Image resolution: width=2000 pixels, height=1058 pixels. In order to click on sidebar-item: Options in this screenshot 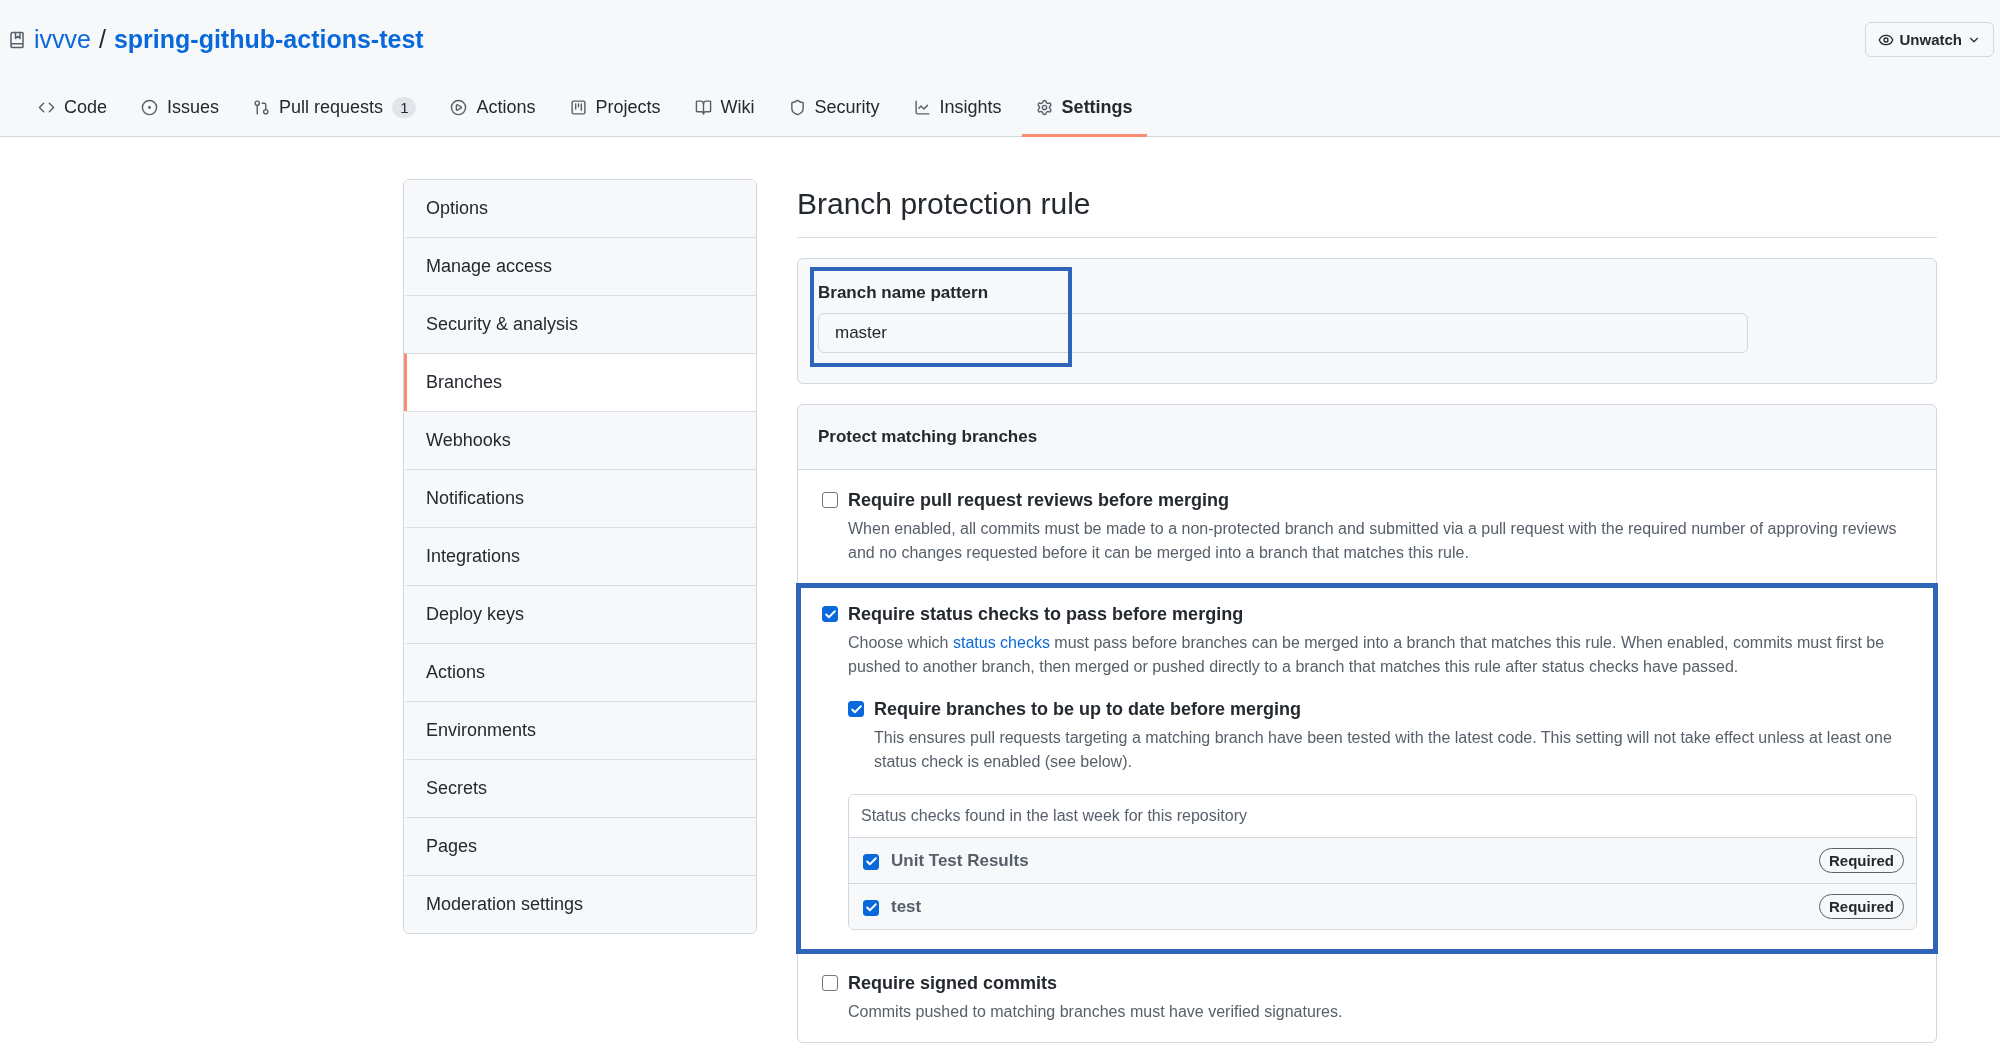, I will do `click(580, 208)`.